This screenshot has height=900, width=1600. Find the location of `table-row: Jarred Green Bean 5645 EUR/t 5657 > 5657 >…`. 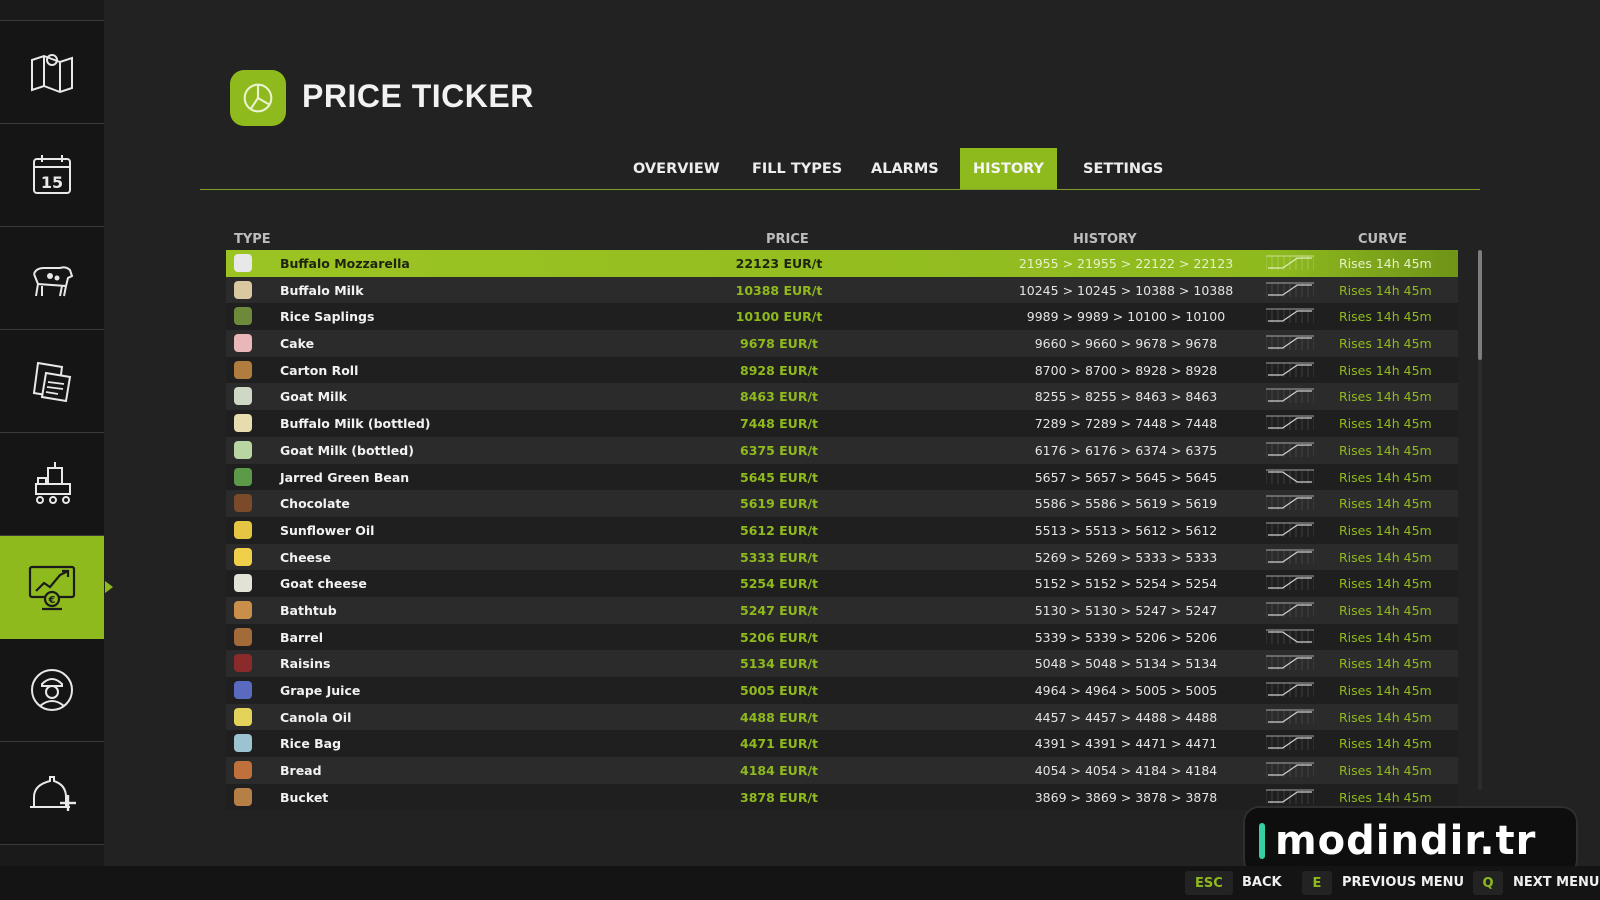

table-row: Jarred Green Bean 5645 EUR/t 5657 > 5657 >… is located at coordinates (842, 477).